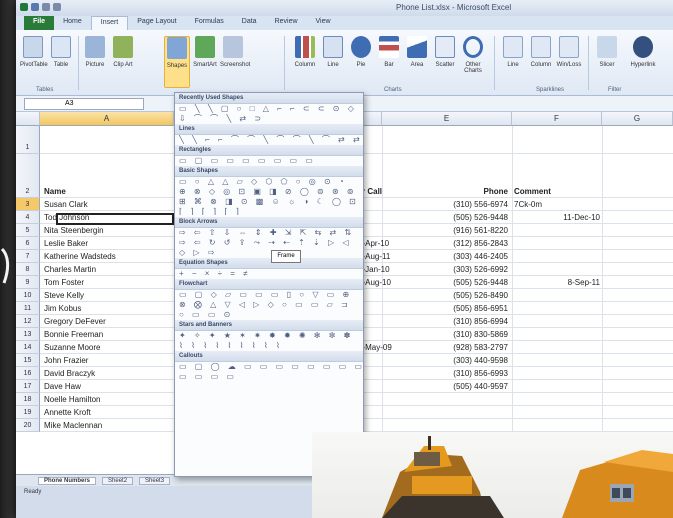  I want to click on row-header: 12, so click(28, 321).